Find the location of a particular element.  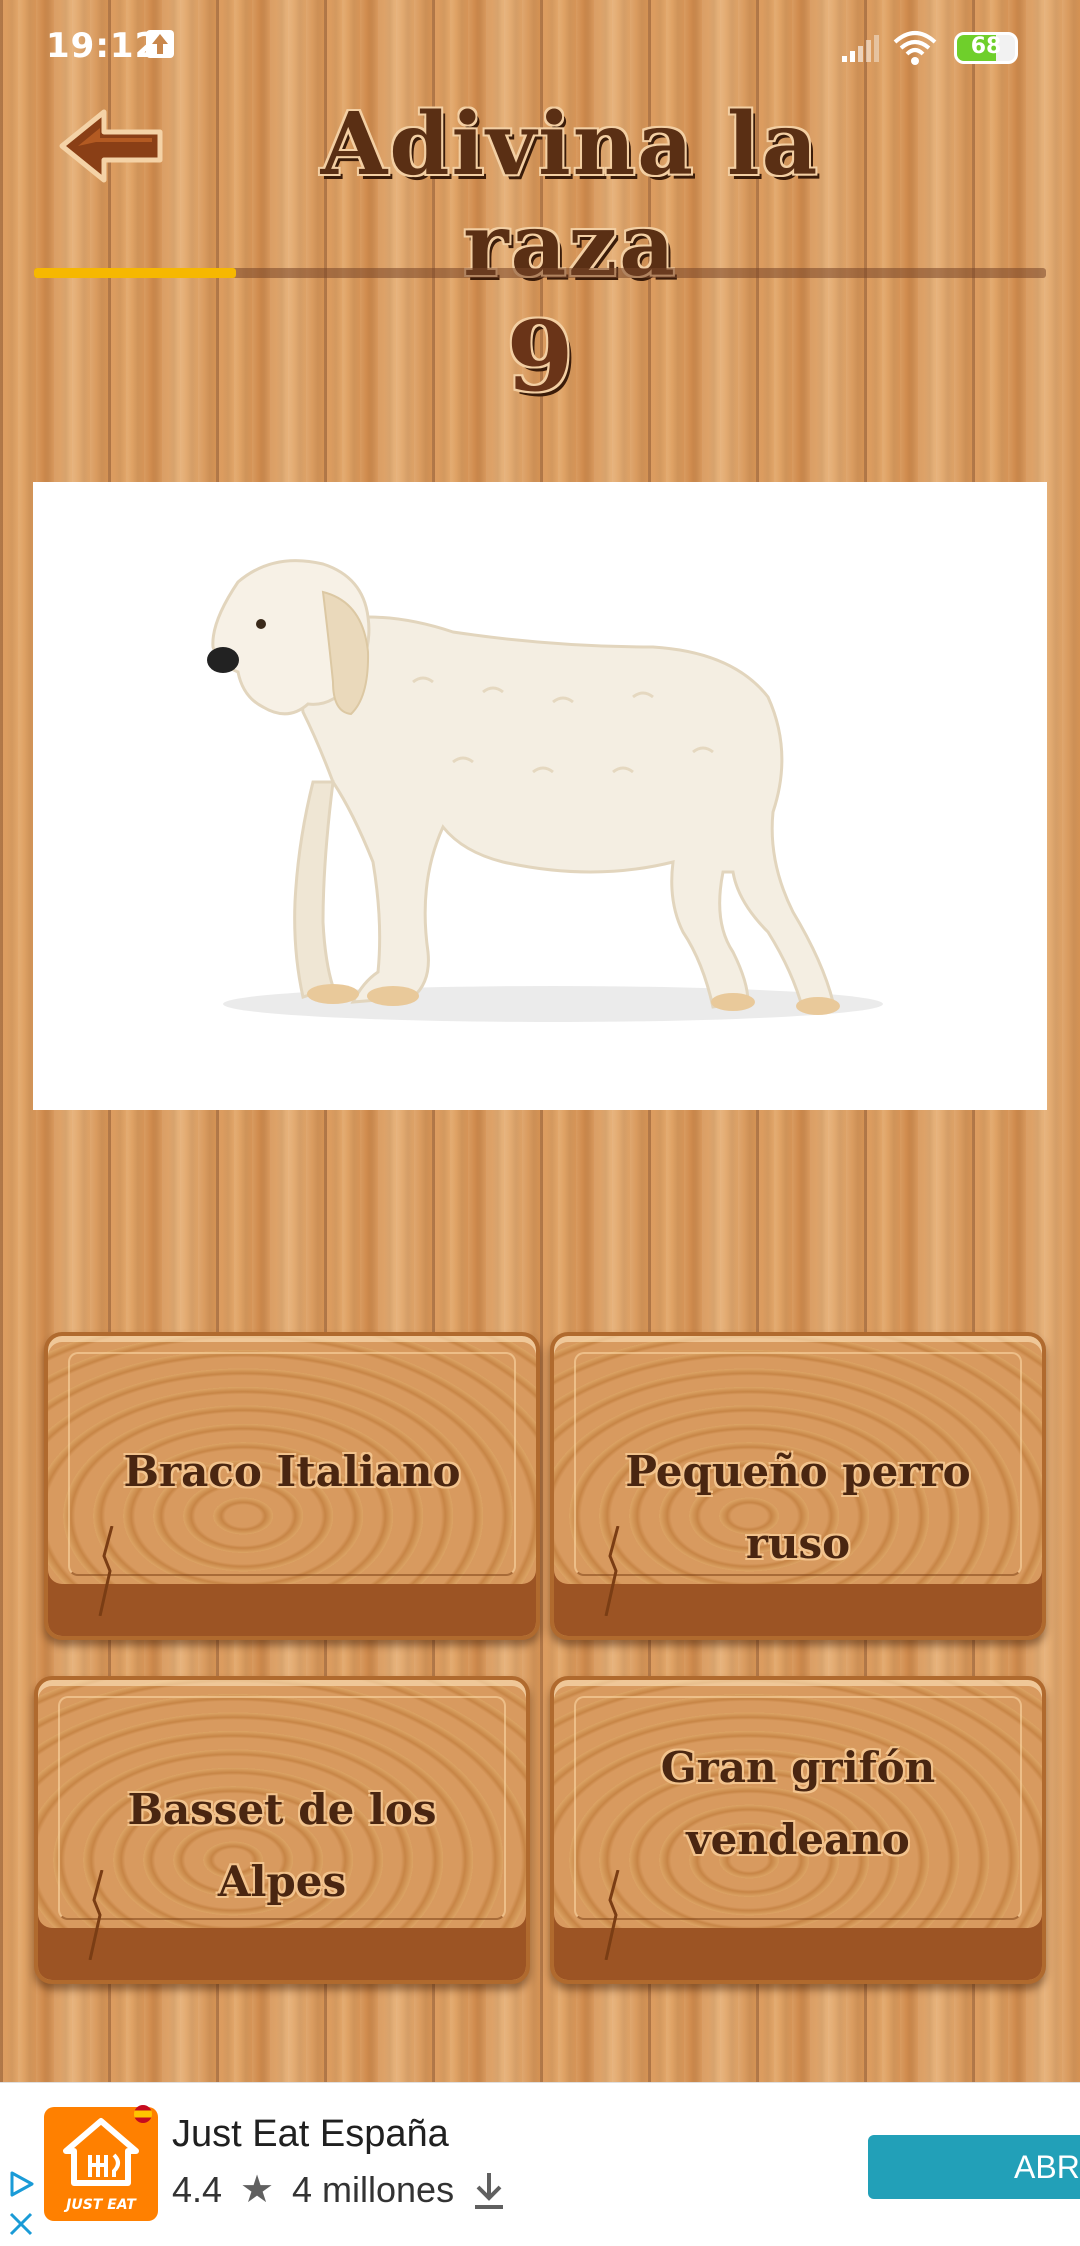

ad-open-button: ABR is located at coordinates (974, 2167).